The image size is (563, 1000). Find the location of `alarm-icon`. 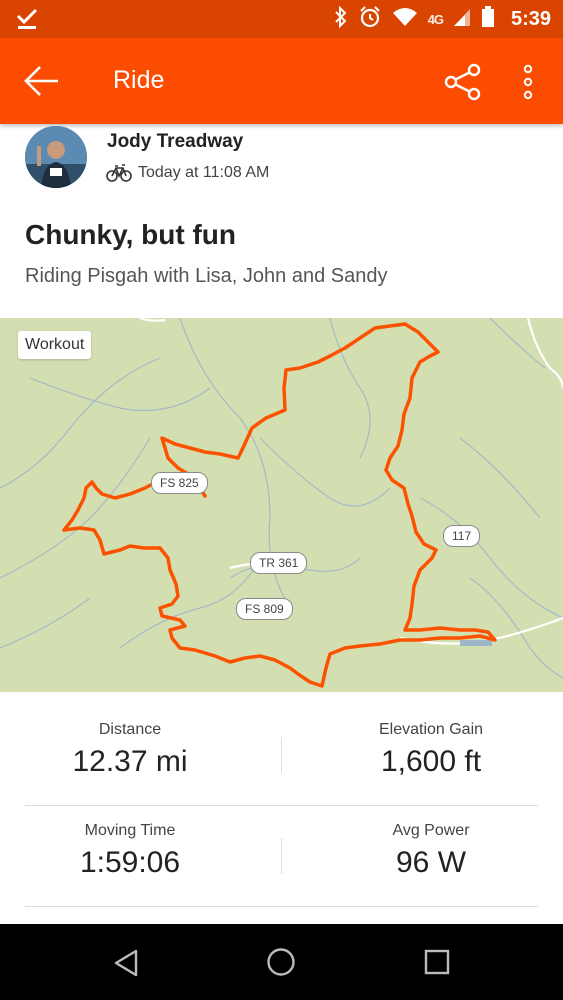

alarm-icon is located at coordinates (370, 19).